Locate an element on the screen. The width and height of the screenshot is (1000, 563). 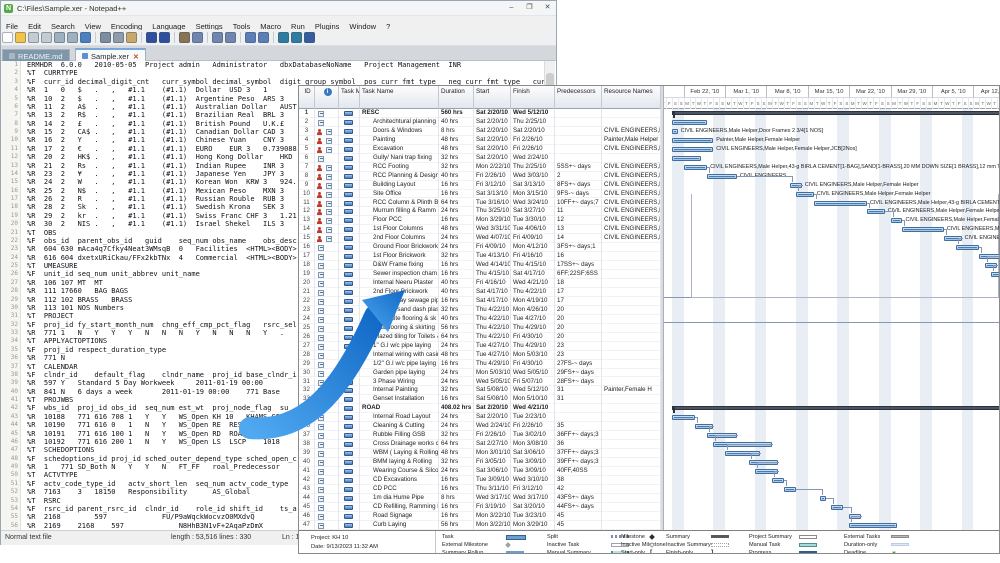
task-predecessors: 12 is located at coordinates (578, 221).